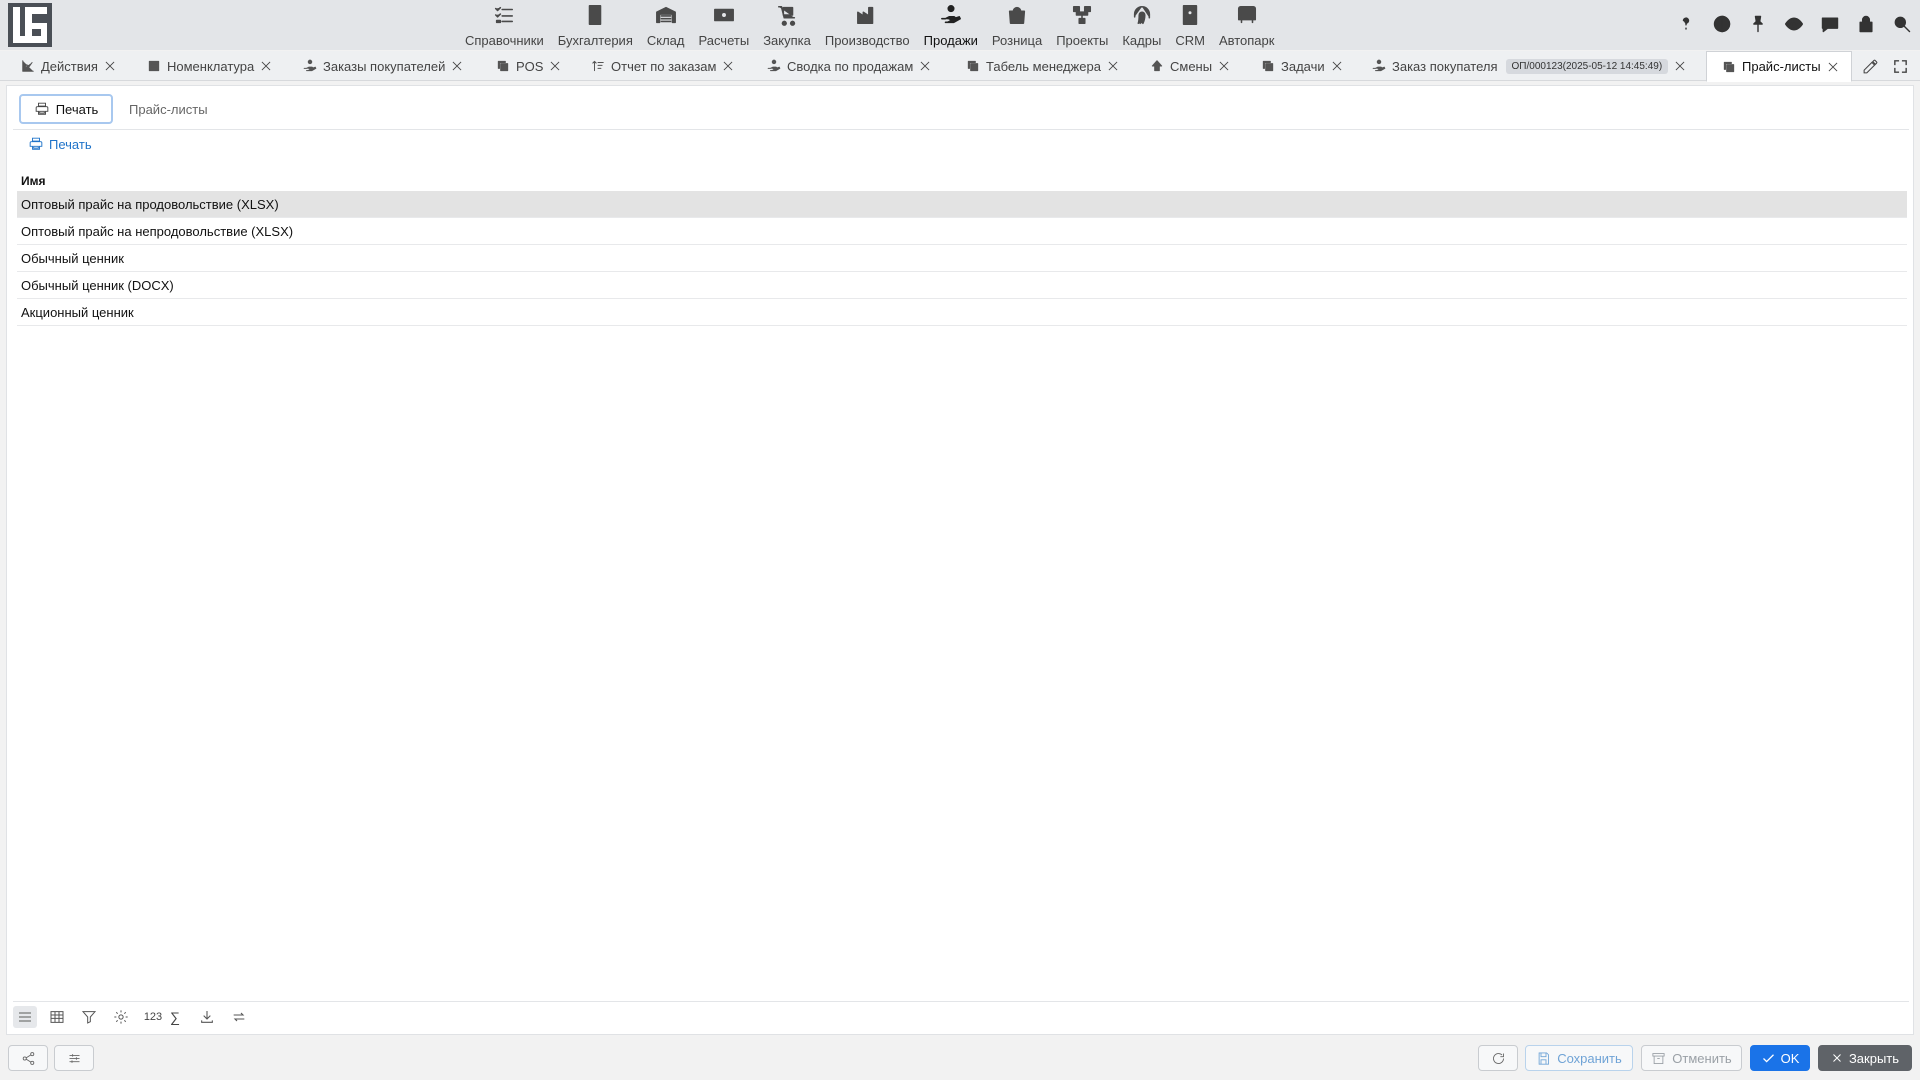  I want to click on cancel-label: Отменить, so click(1702, 1058).